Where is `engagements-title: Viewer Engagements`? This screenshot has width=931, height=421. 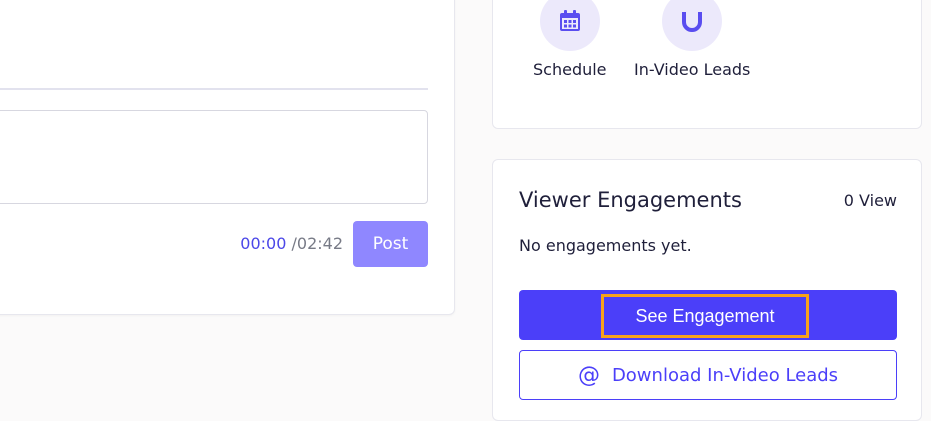 engagements-title: Viewer Engagements is located at coordinates (630, 200).